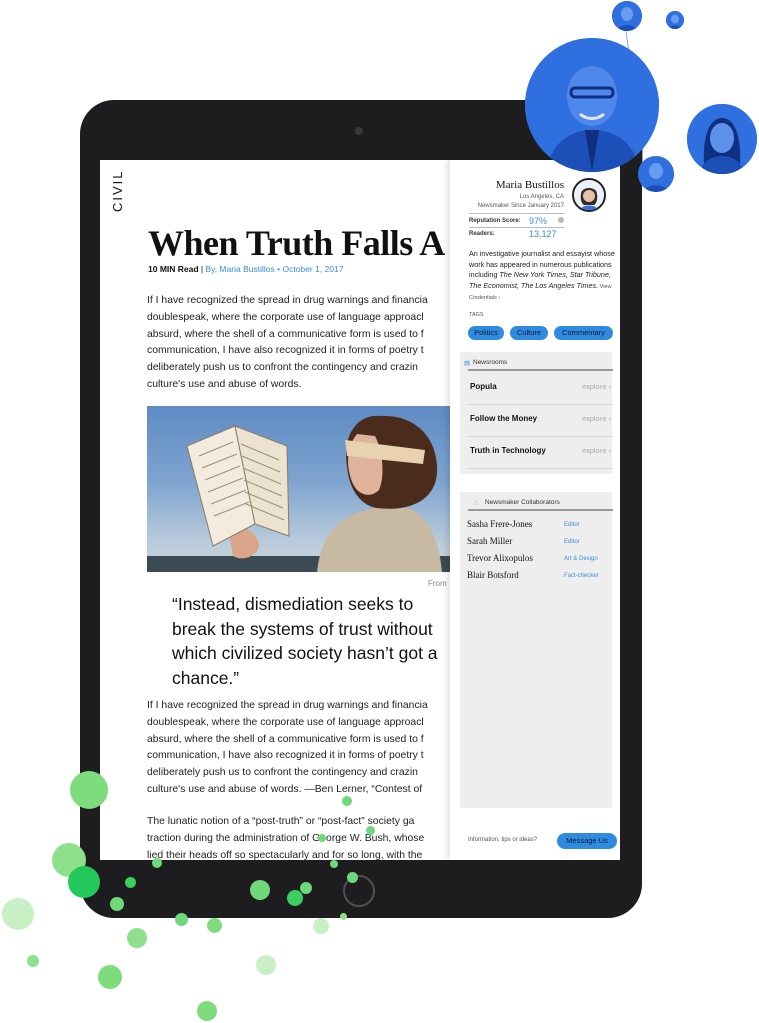 Image resolution: width=759 pixels, height=1023 pixels. Describe the element at coordinates (296, 243) in the screenshot. I see `article-headline: When Truth Falls A` at that location.